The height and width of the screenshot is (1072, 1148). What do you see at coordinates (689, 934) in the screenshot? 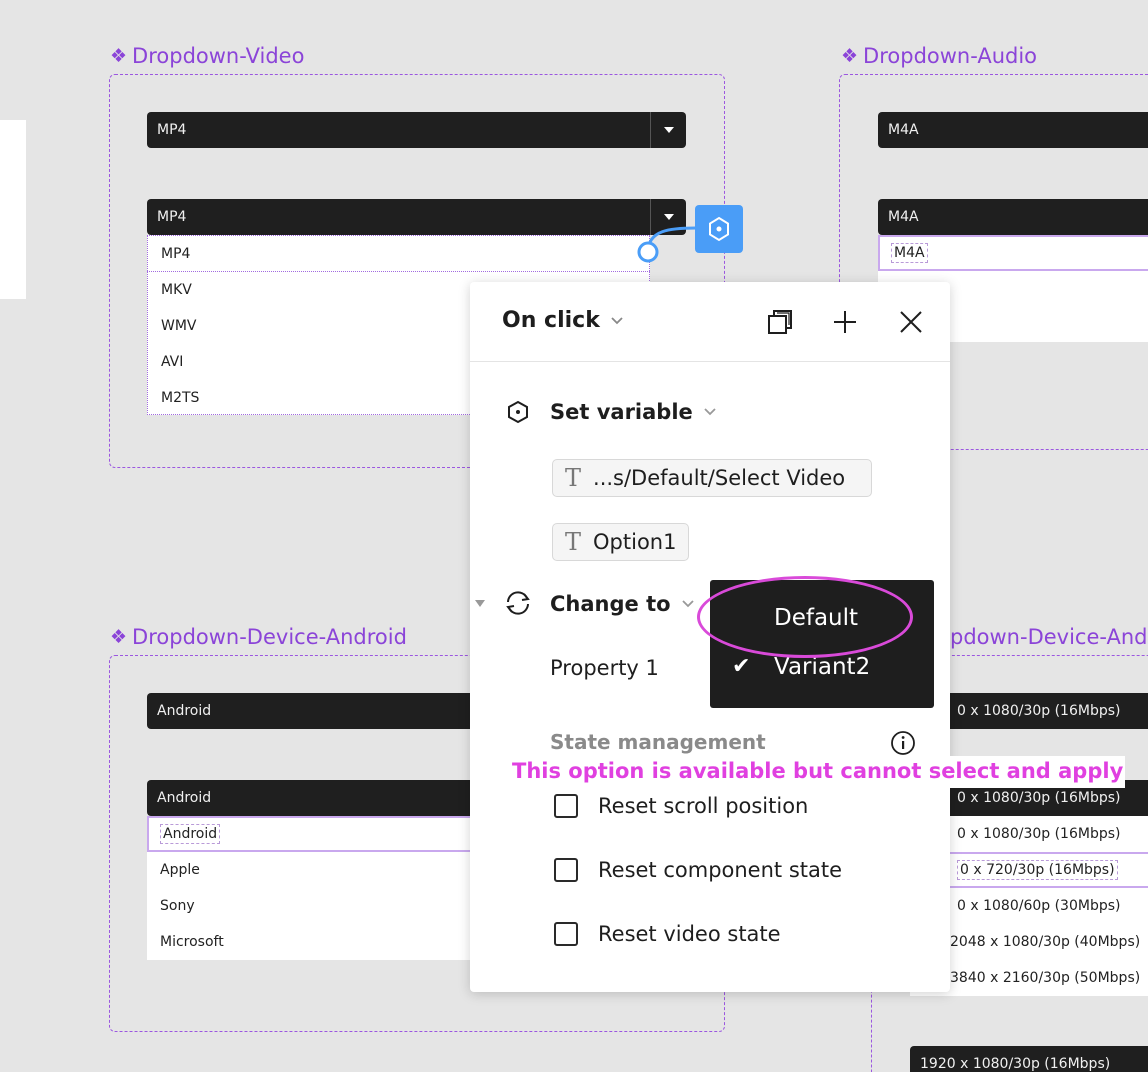
I see `option-label: Reset video state` at bounding box center [689, 934].